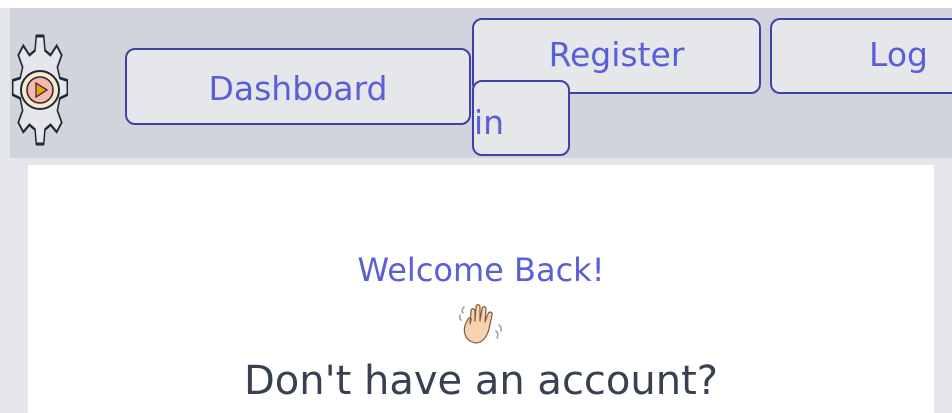 Image resolution: width=952 pixels, height=413 pixels. I want to click on login-button: Log, so click(861, 56).